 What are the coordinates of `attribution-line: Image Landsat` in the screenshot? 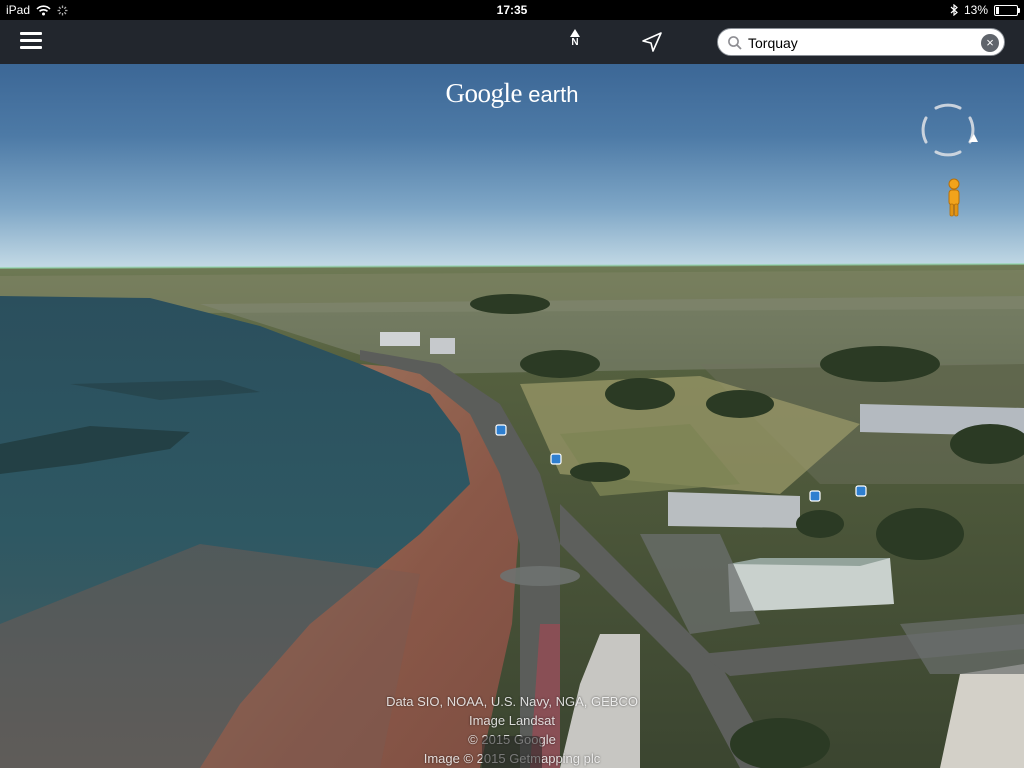 It's located at (511, 720).